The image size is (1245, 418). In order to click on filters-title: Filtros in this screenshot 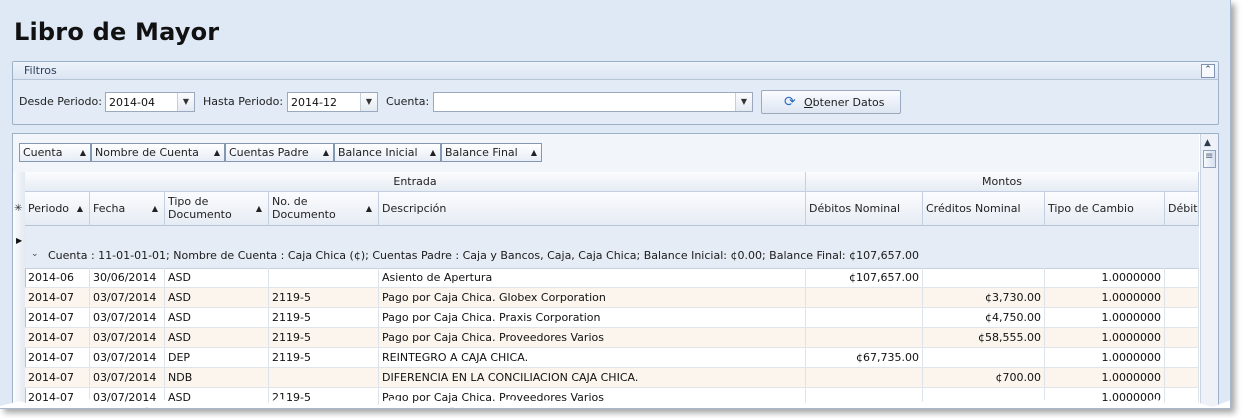, I will do `click(40, 70)`.